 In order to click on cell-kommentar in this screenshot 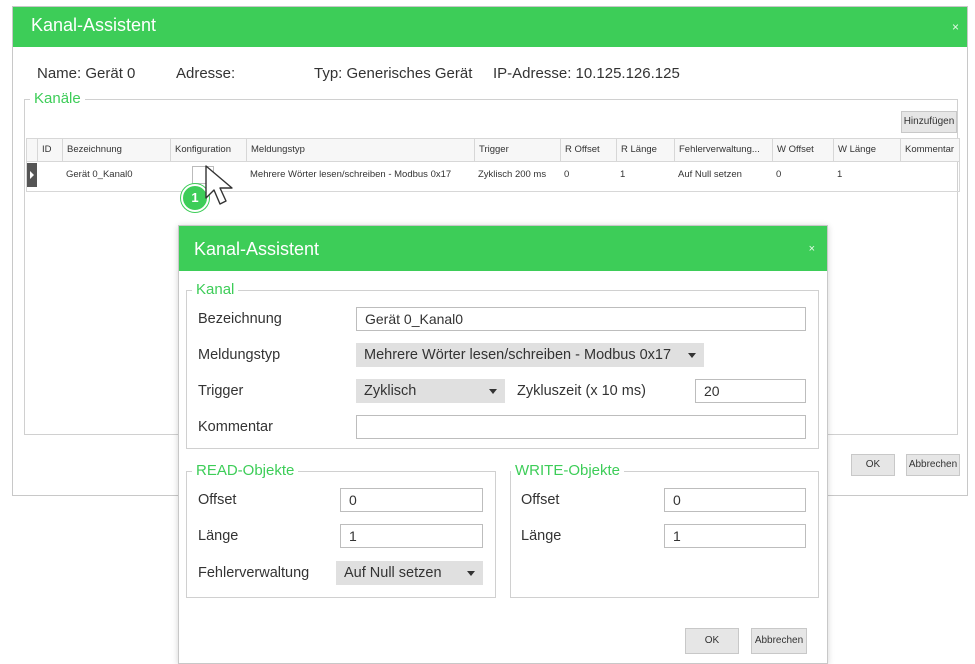, I will do `click(929, 175)`.